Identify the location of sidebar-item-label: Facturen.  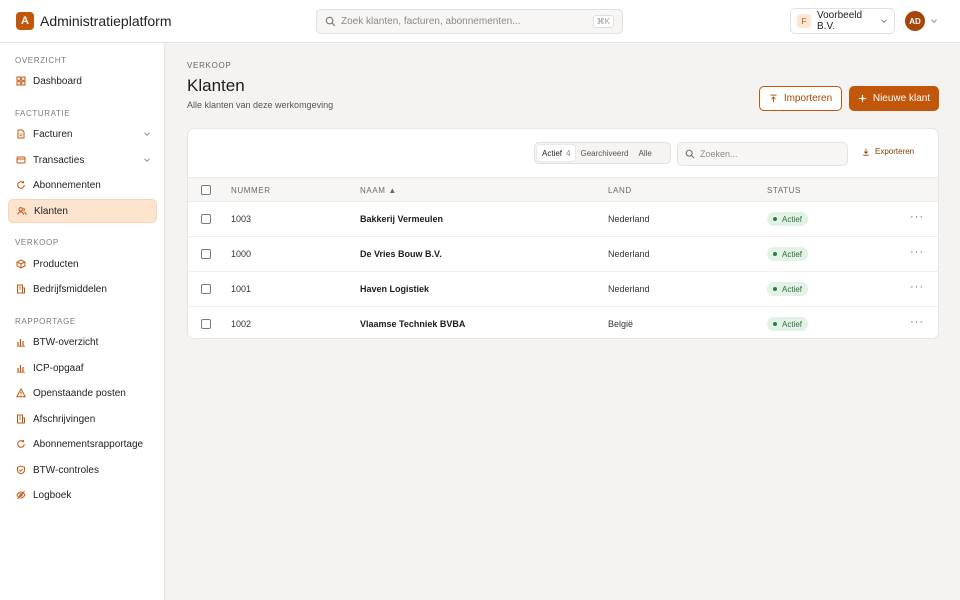
(53, 134).